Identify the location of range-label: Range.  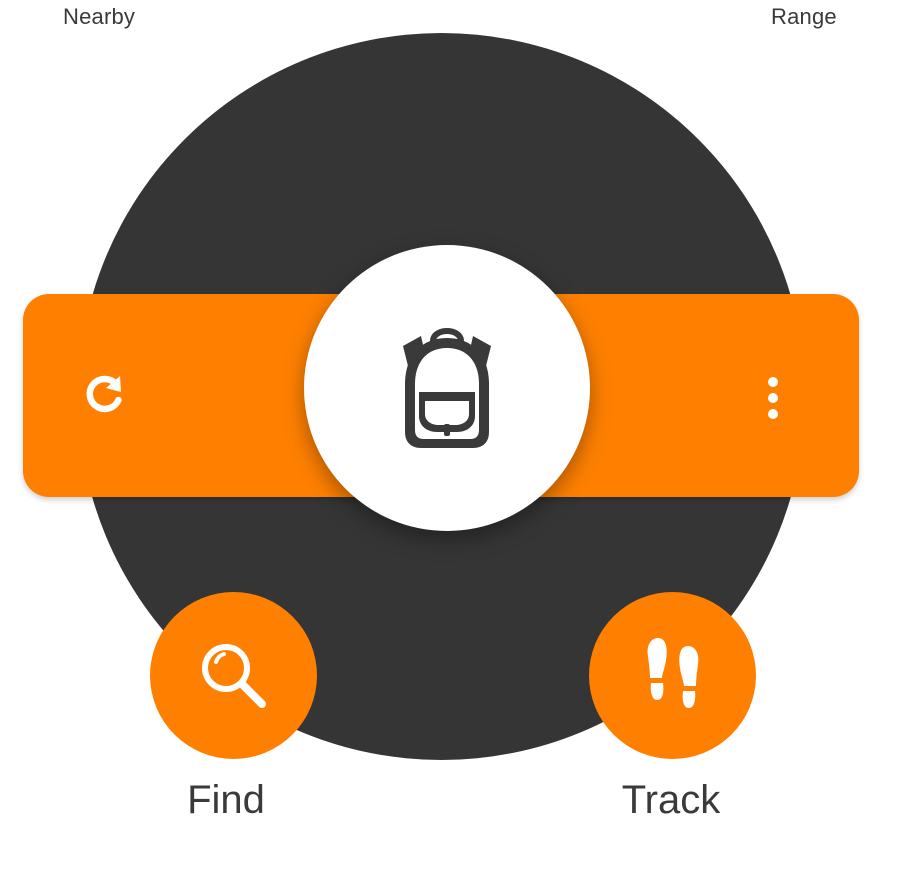
(804, 17).